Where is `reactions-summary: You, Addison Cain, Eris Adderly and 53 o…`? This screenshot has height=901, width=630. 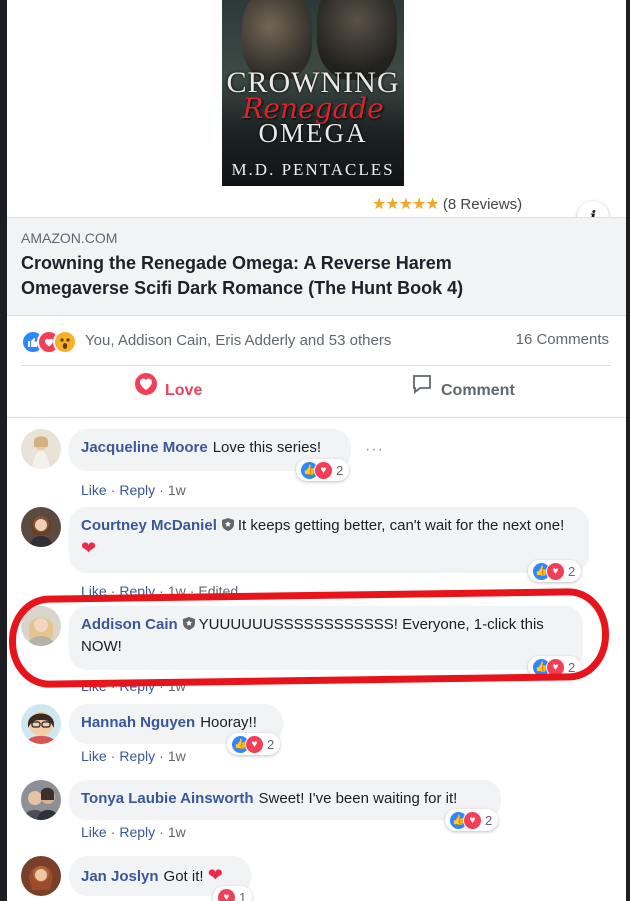
reactions-summary: You, Addison Cain, Eris Adderly and 53 o… is located at coordinates (316, 340).